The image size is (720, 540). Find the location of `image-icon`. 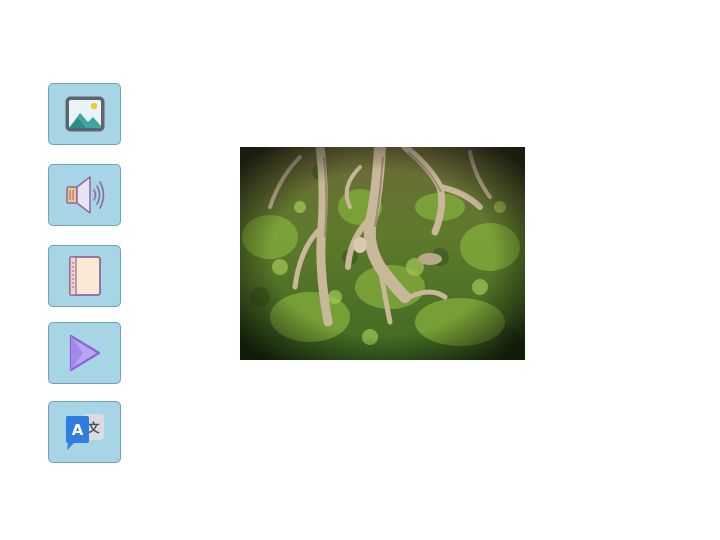

image-icon is located at coordinates (84, 114).